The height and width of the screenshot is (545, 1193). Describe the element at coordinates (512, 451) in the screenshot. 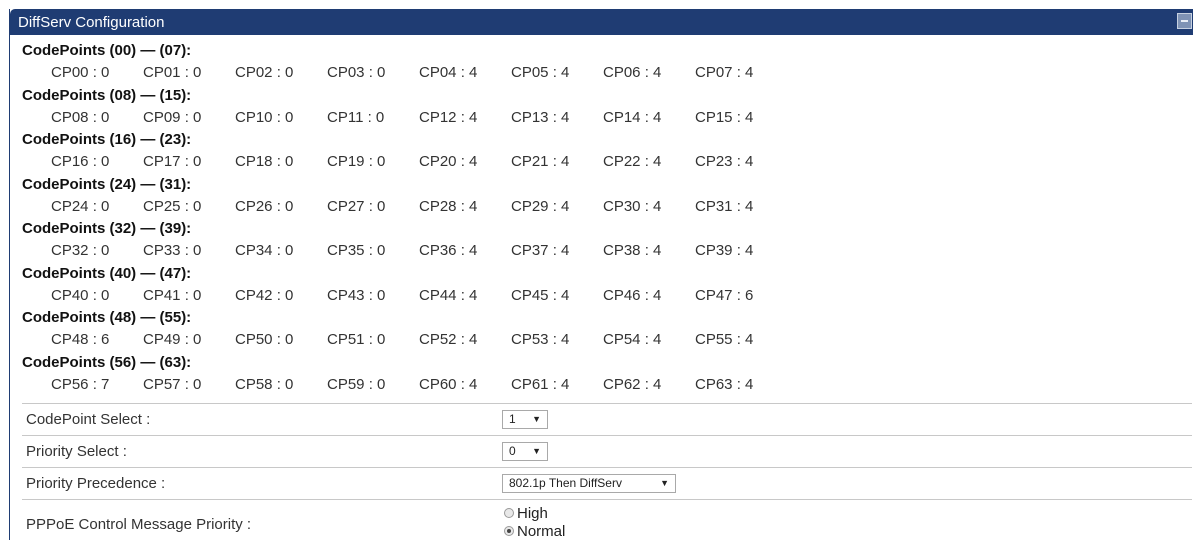

I see `priority-select-value: 0` at that location.